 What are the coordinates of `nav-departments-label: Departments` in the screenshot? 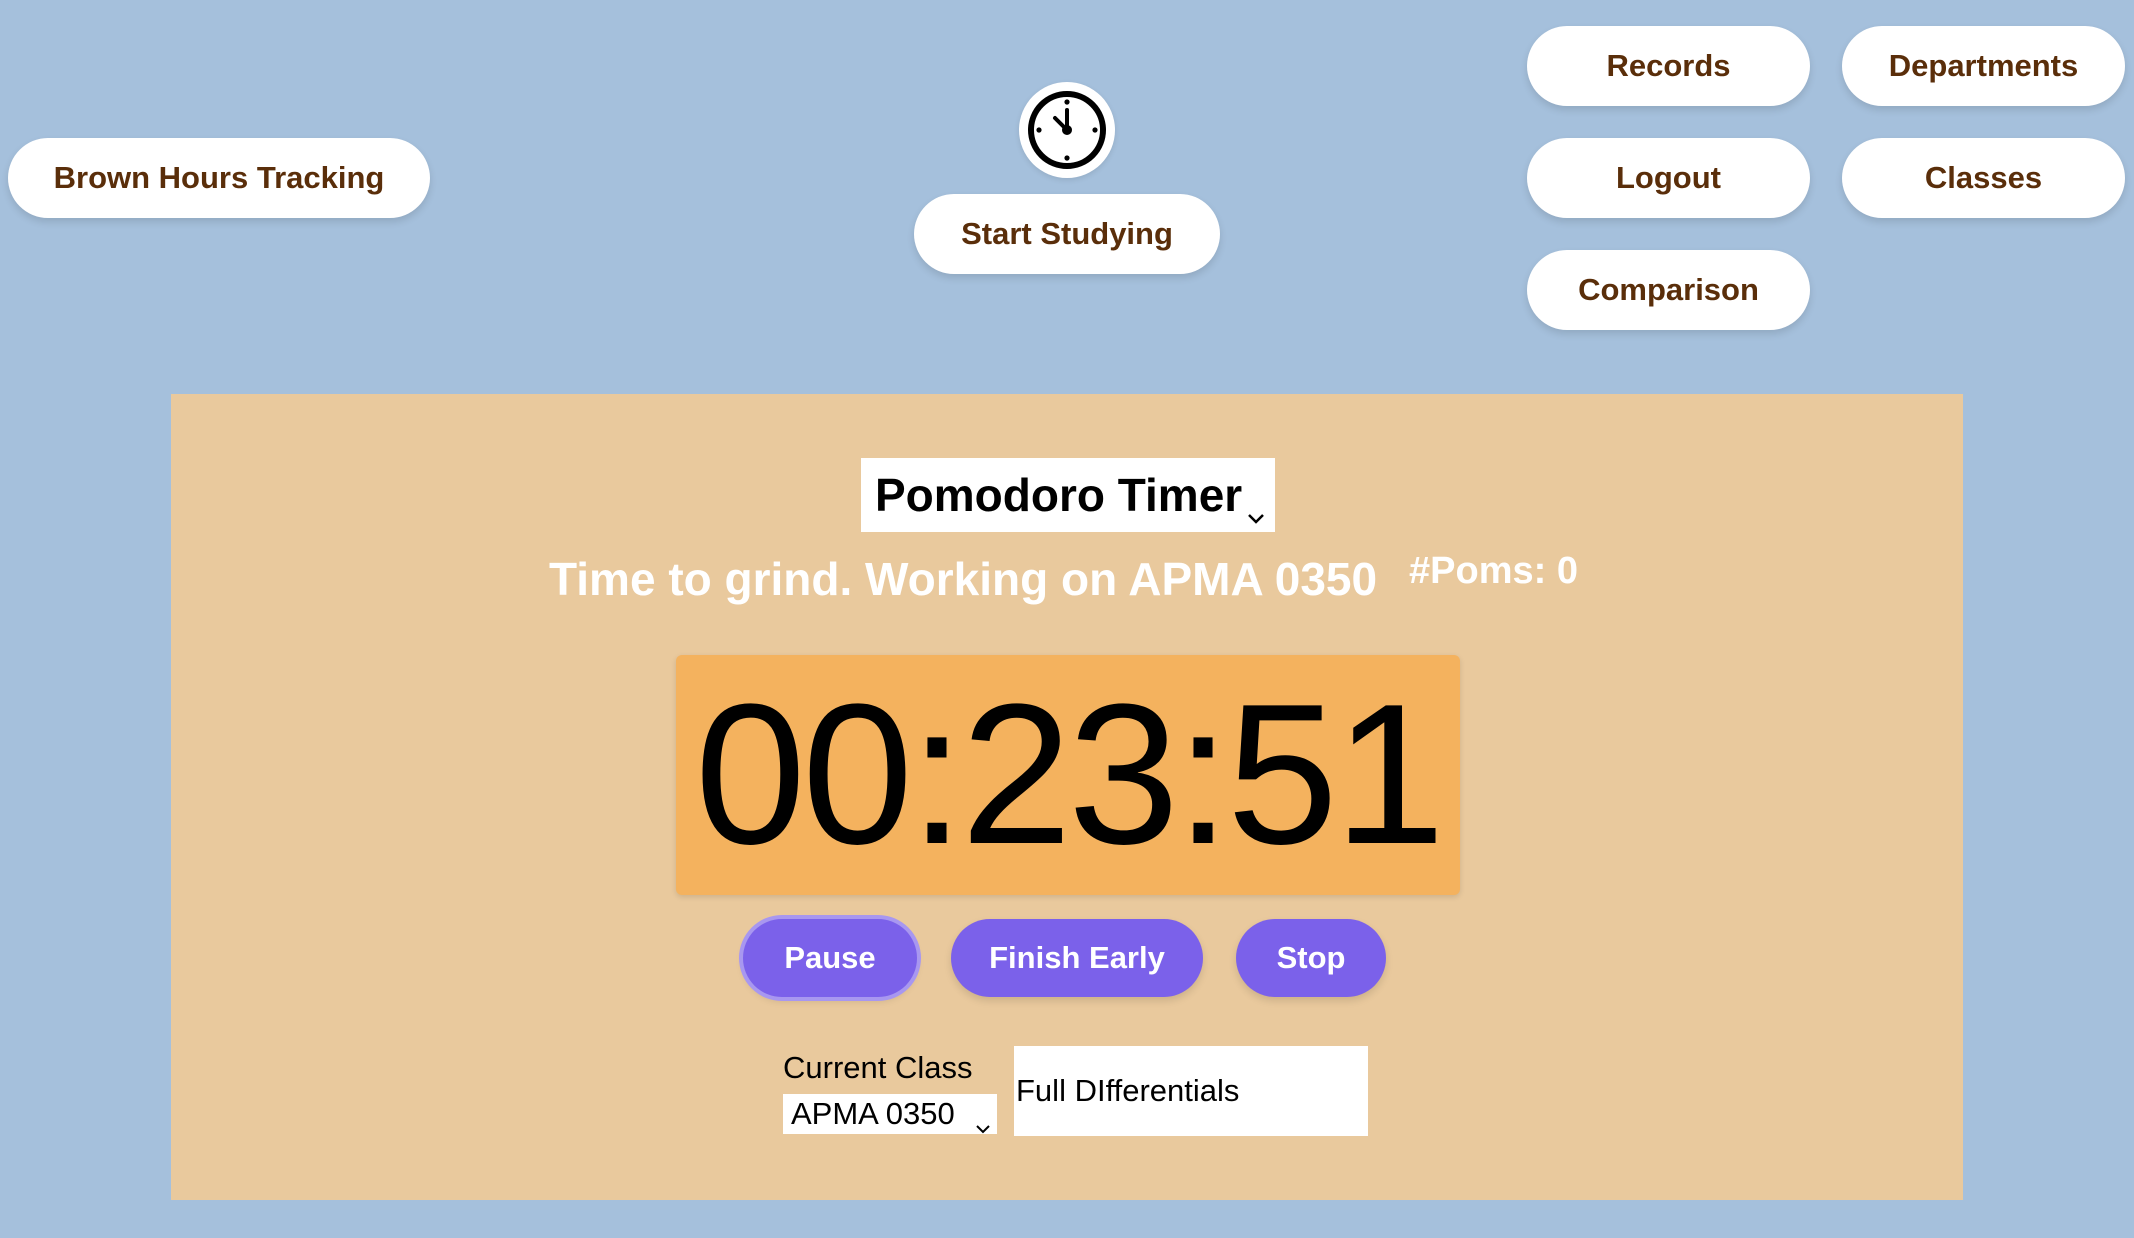 It's located at (1983, 65).